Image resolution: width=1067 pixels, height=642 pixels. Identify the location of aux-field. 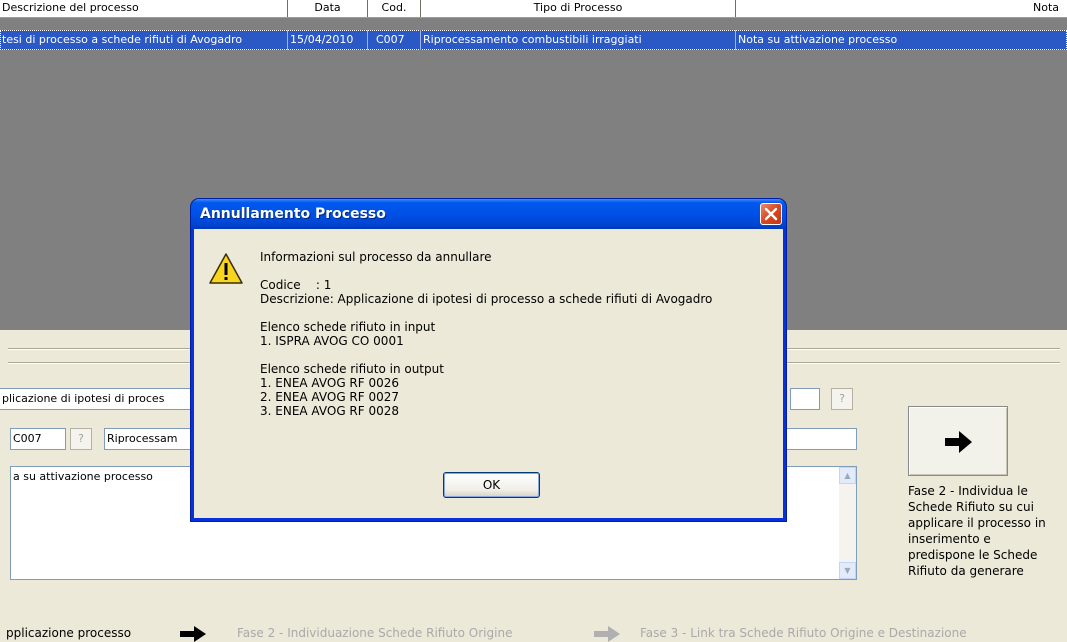
(805, 399).